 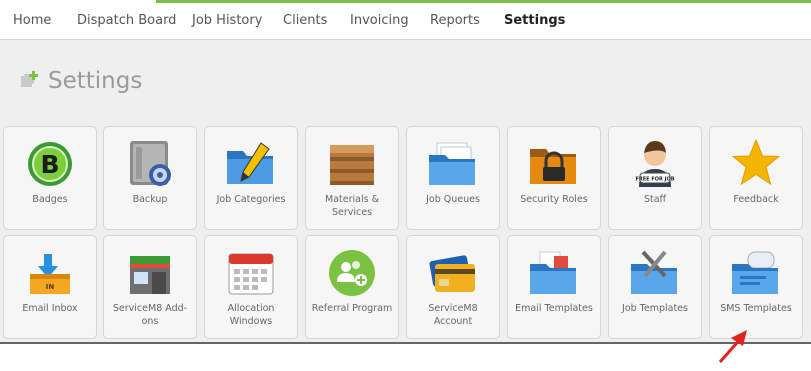 What do you see at coordinates (732, 346) in the screenshot?
I see `annotation-arrow-icon` at bounding box center [732, 346].